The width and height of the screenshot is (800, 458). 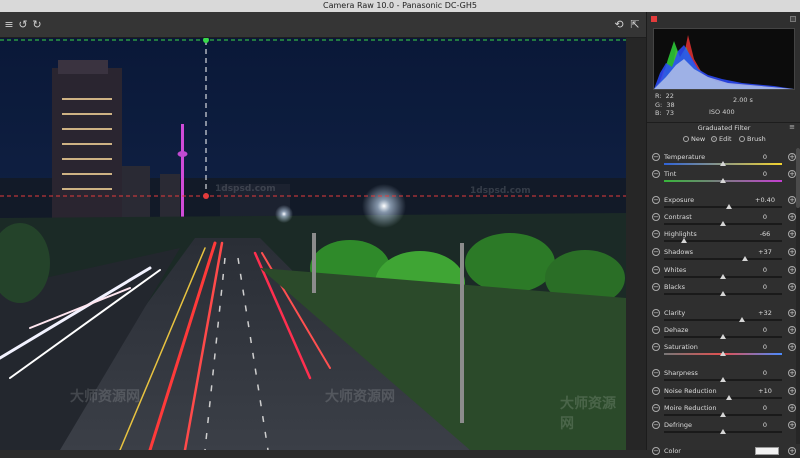 What do you see at coordinates (723, 203) in the screenshot?
I see `slider-exposure: − Exposure +0.40 +` at bounding box center [723, 203].